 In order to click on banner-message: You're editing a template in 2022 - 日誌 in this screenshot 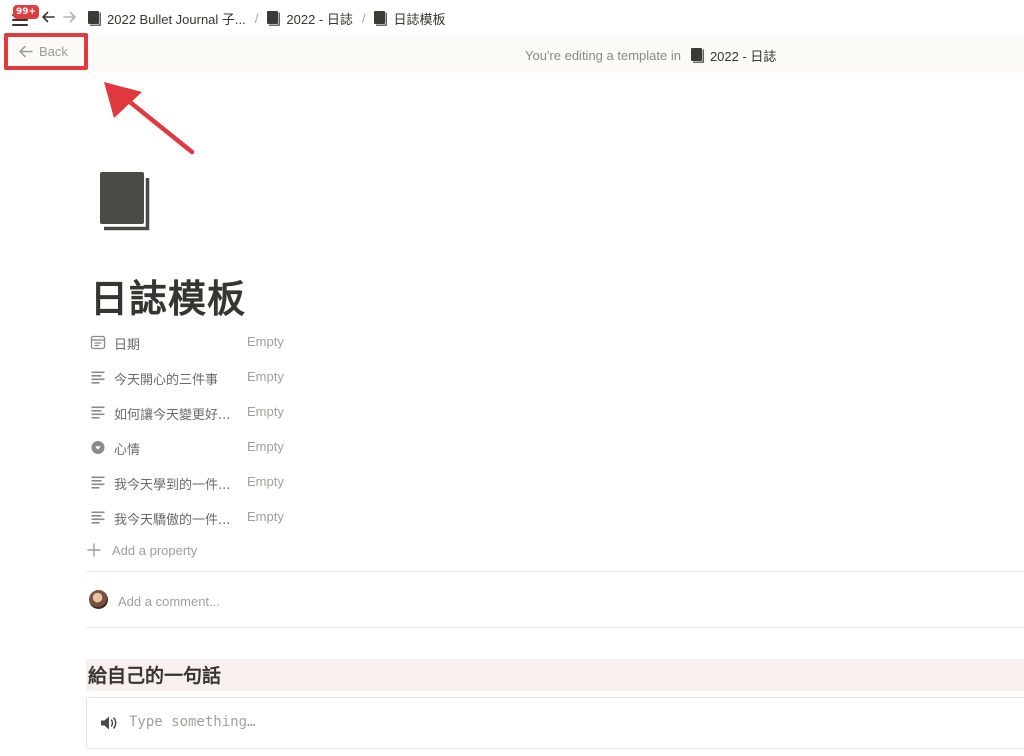, I will do `click(651, 55)`.